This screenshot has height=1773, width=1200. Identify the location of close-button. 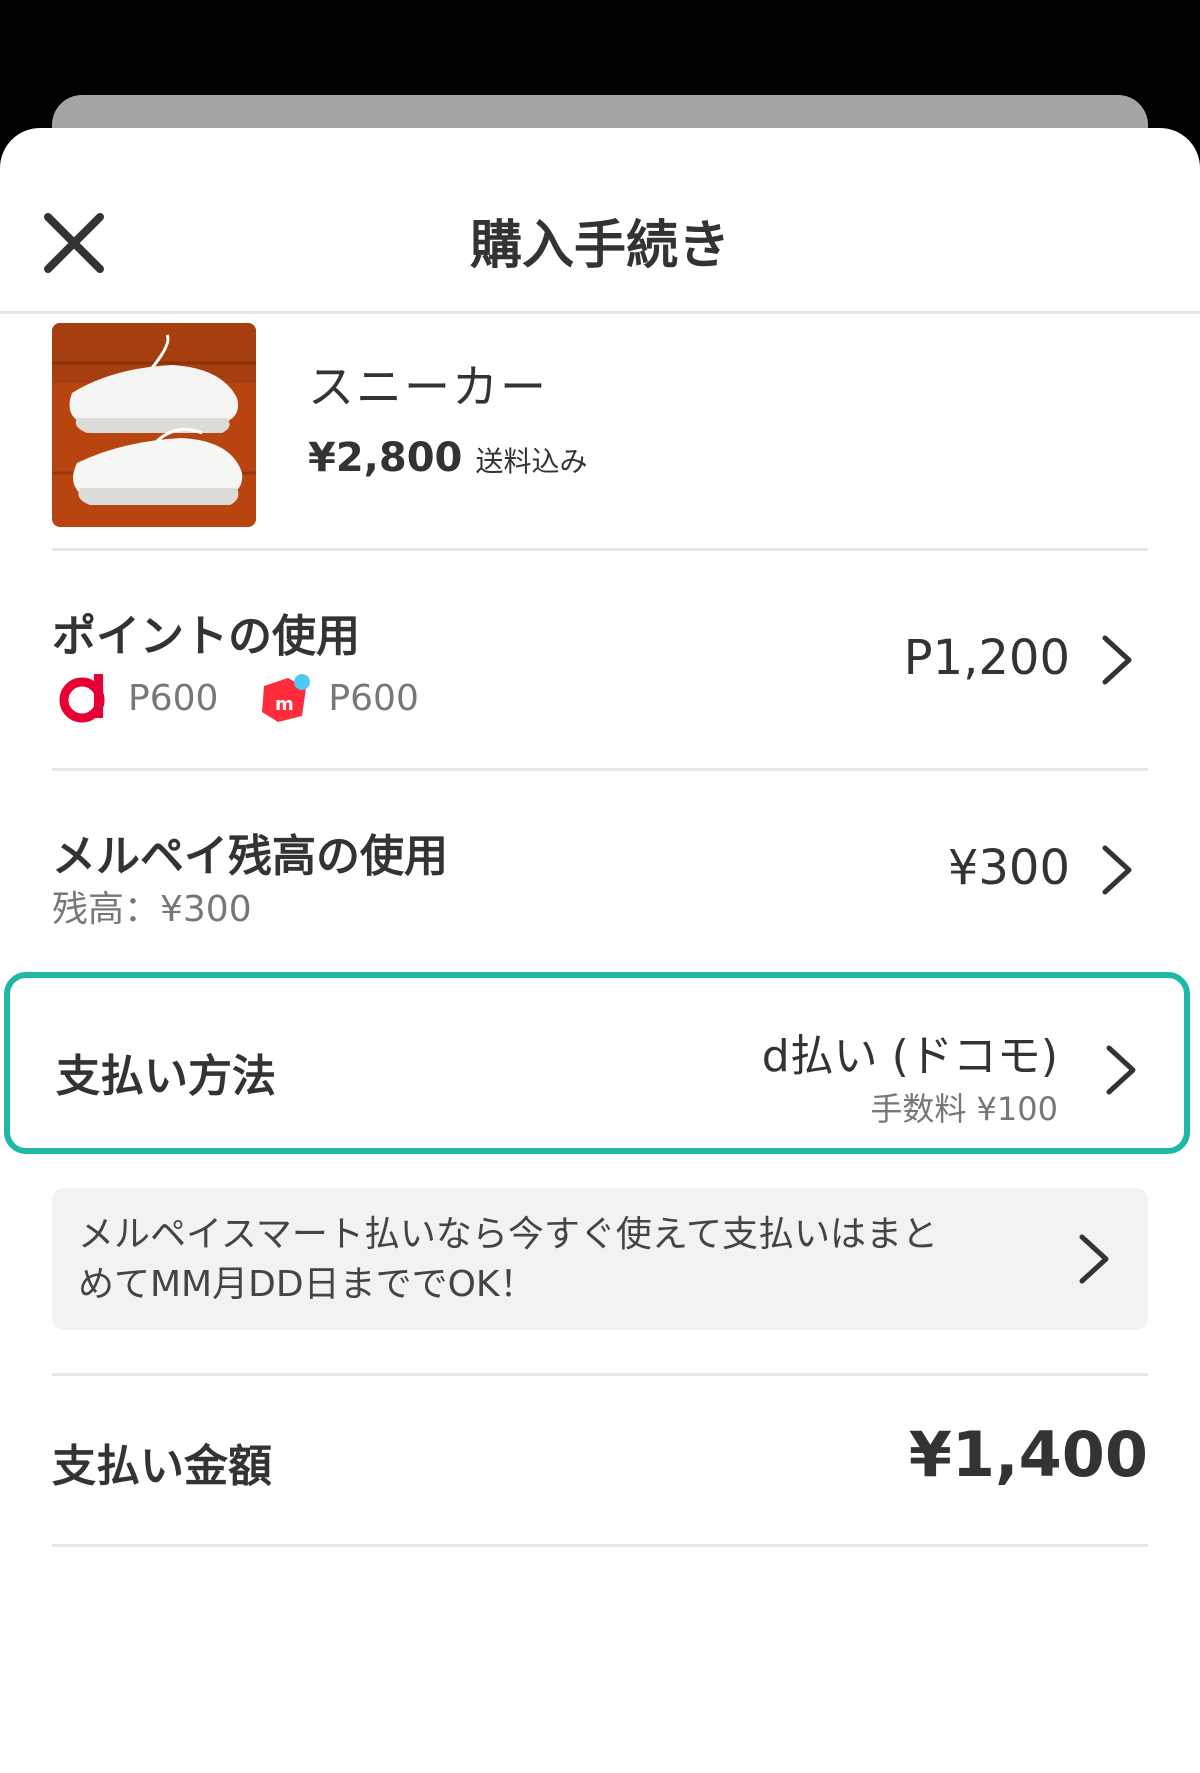
(77, 246).